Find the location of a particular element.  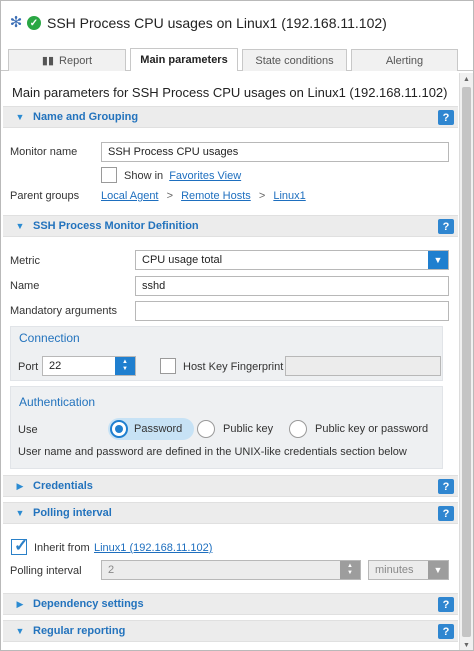

section-name-grouping: ▼ Name and Grouping ? is located at coordinates (230, 117).